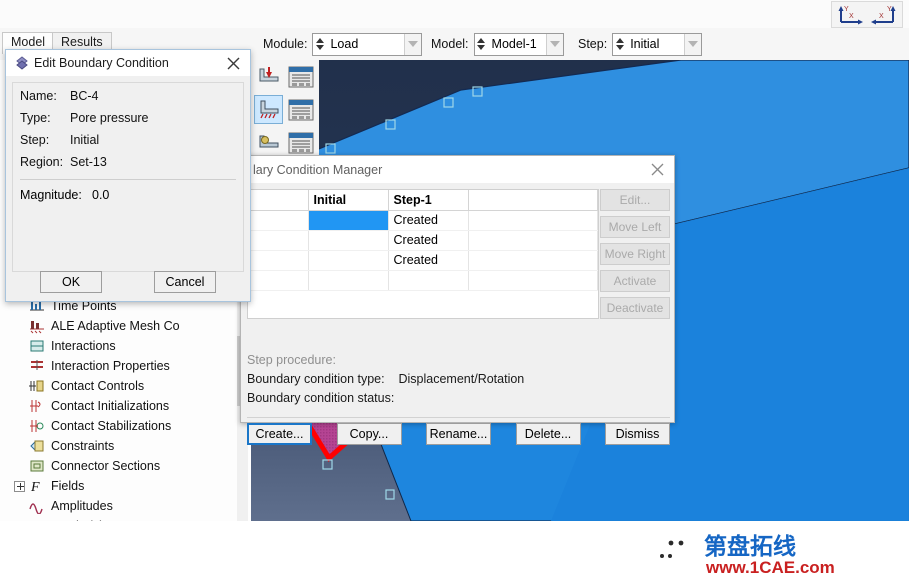 The width and height of the screenshot is (909, 578). Describe the element at coordinates (428, 280) in the screenshot. I see `bc-cell-step1` at that location.